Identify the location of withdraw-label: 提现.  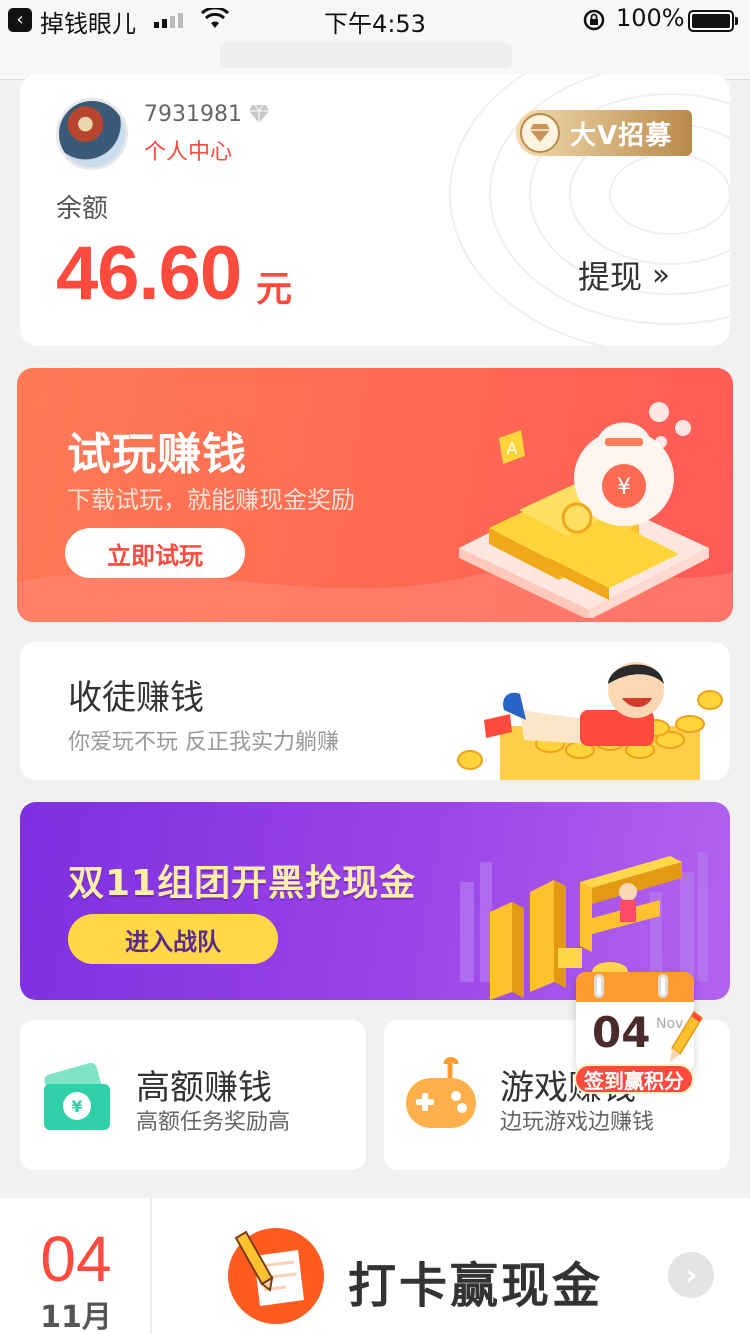
(610, 277).